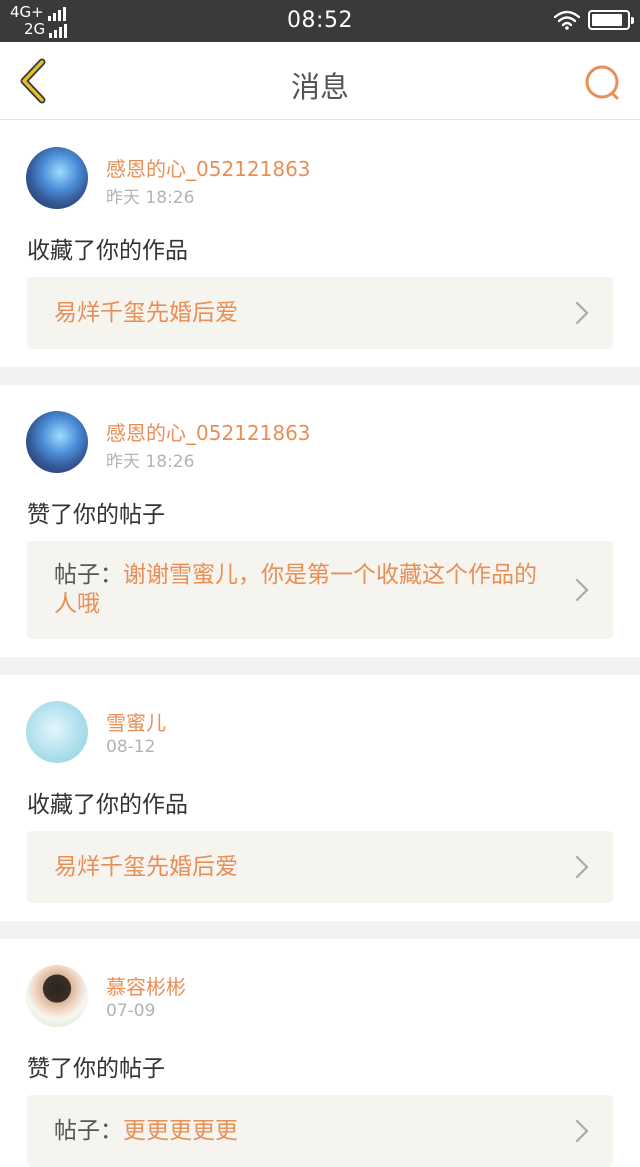 The width and height of the screenshot is (640, 1167). What do you see at coordinates (180, 1130) in the screenshot?
I see `target-title: 更更更更更` at bounding box center [180, 1130].